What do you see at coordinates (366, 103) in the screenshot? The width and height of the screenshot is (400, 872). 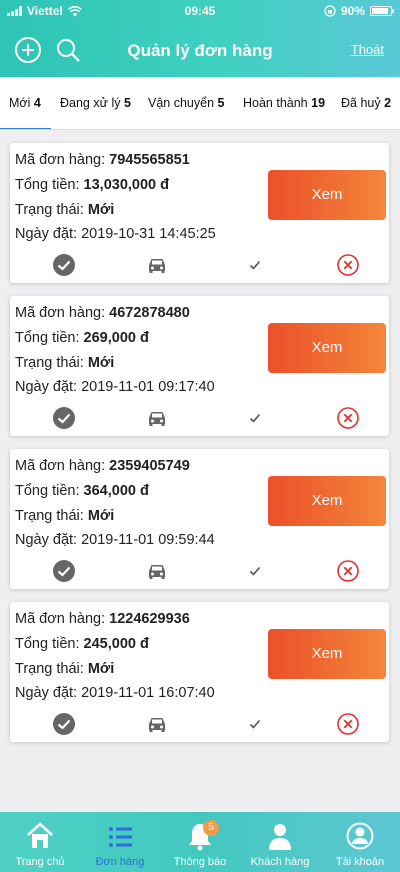 I see `tab-cancelled: Đã huỷ 2` at bounding box center [366, 103].